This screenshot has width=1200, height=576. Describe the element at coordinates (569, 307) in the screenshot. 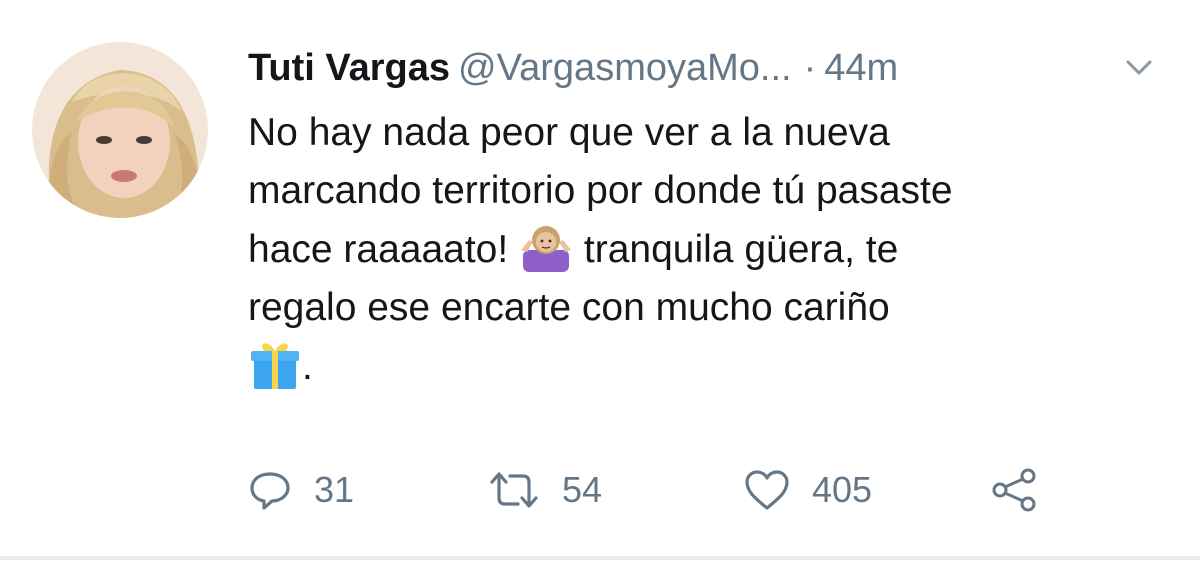

I see `tweet-line: regalo ese encarte con mucho cariño` at that location.